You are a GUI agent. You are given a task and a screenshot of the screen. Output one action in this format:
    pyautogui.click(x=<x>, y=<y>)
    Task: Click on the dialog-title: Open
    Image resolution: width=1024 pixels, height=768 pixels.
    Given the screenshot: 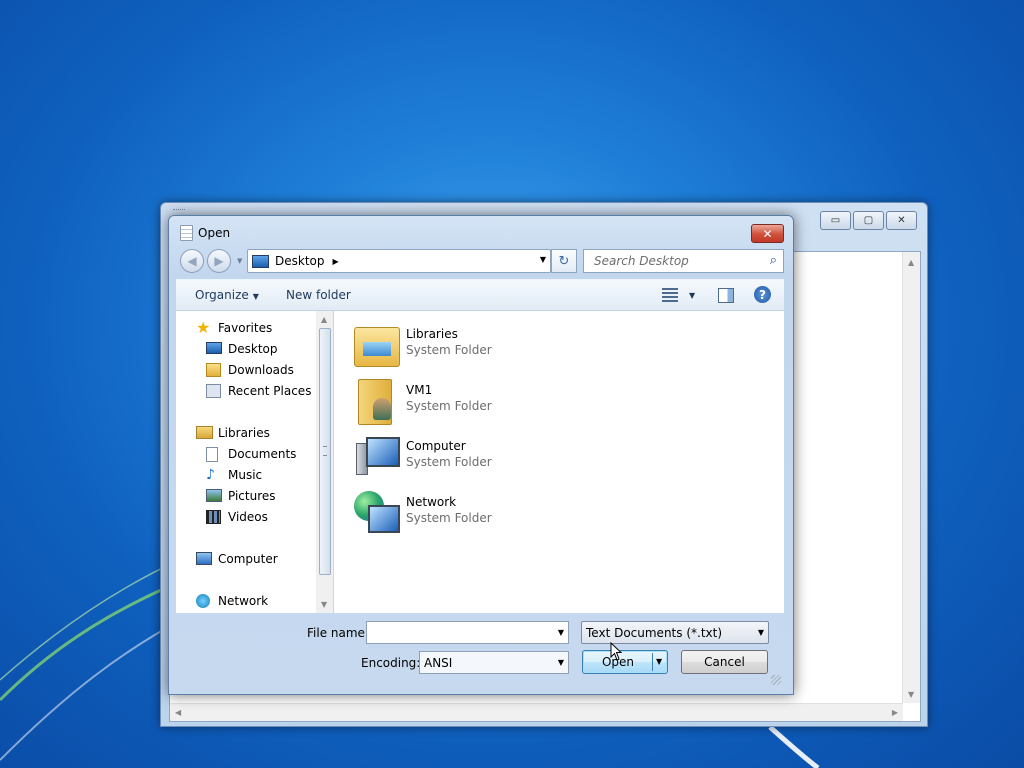 What is the action you would take?
    pyautogui.click(x=214, y=233)
    